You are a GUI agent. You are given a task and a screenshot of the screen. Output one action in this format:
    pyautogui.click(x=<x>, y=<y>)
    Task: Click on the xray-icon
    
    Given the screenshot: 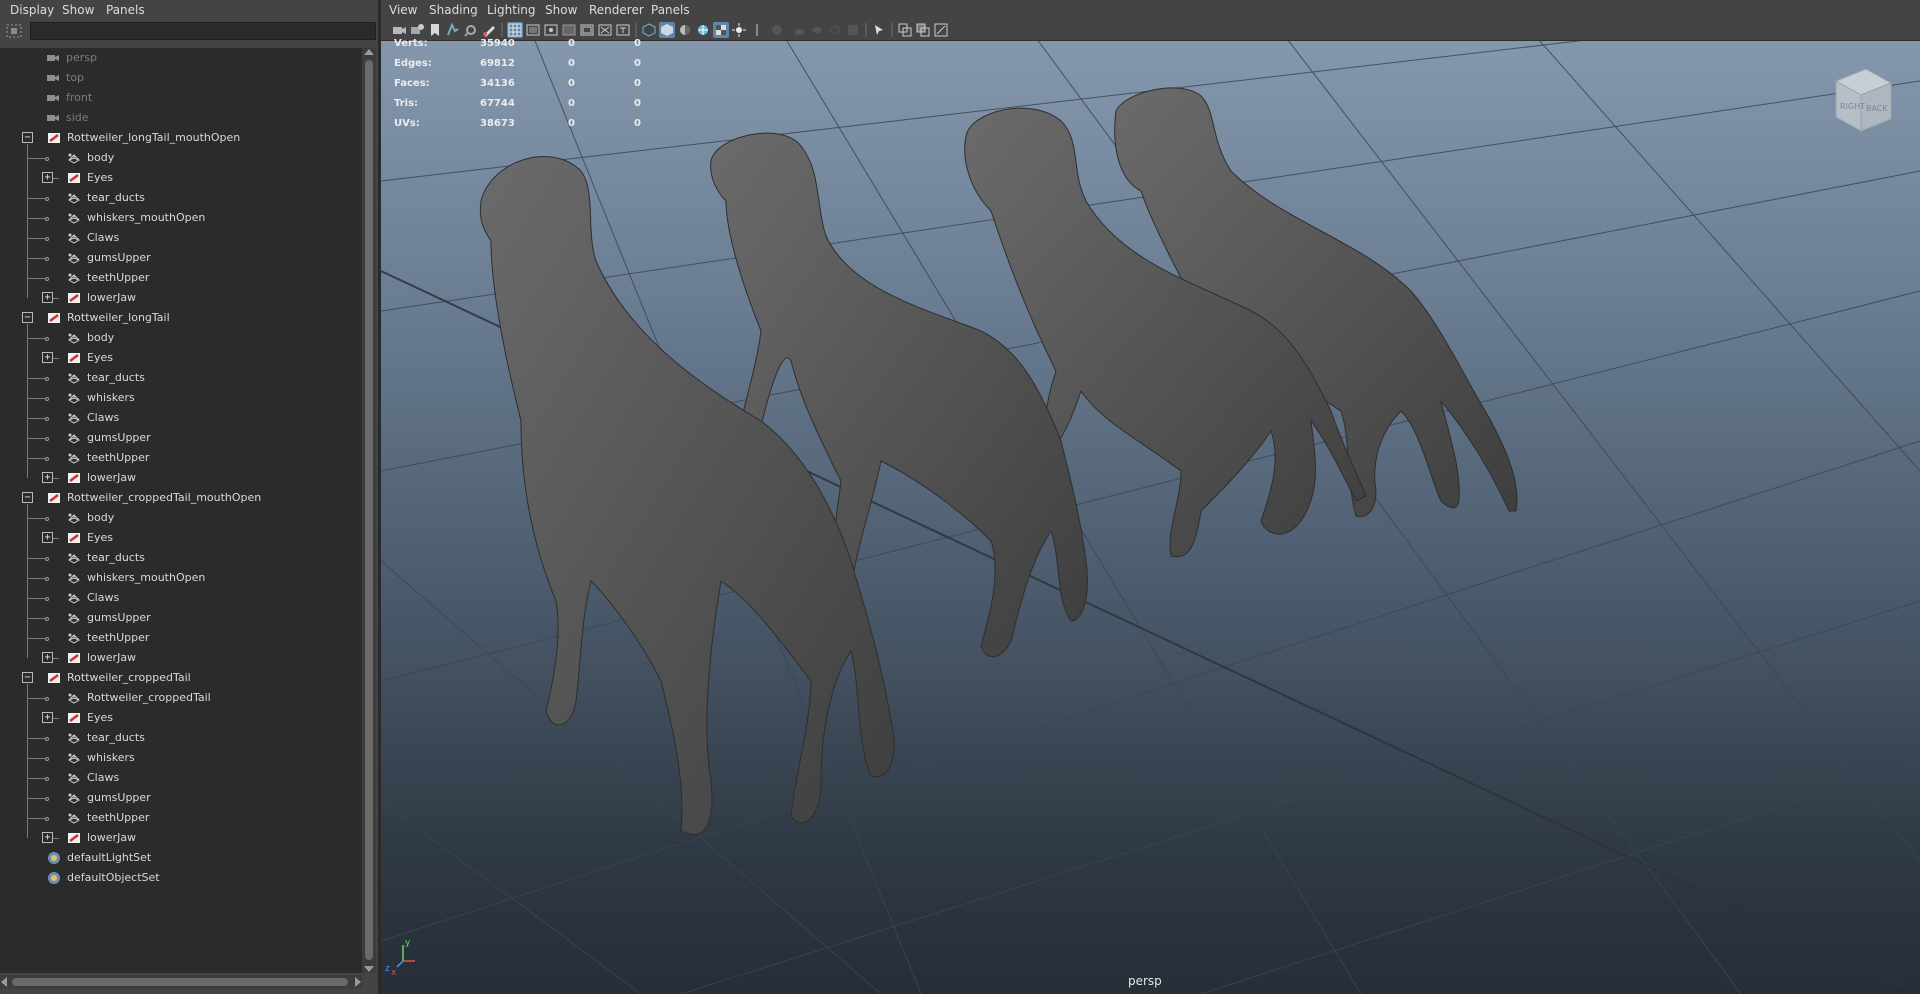 What is the action you would take?
    pyautogui.click(x=777, y=30)
    